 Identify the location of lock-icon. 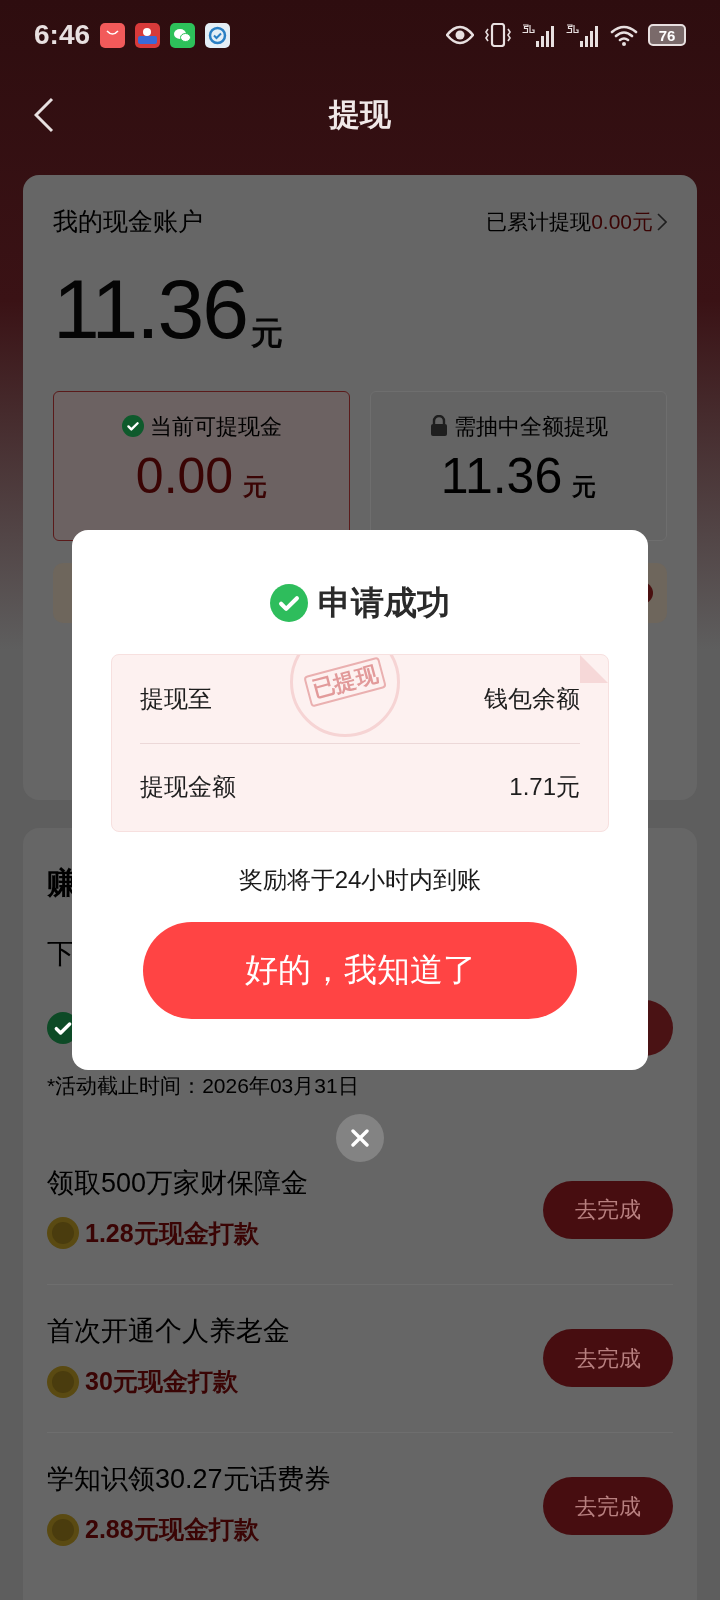
(438, 426).